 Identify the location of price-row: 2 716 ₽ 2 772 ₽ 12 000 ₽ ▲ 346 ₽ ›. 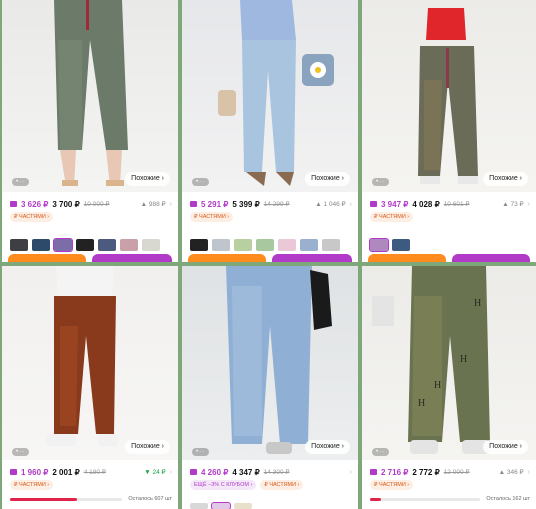
(450, 472).